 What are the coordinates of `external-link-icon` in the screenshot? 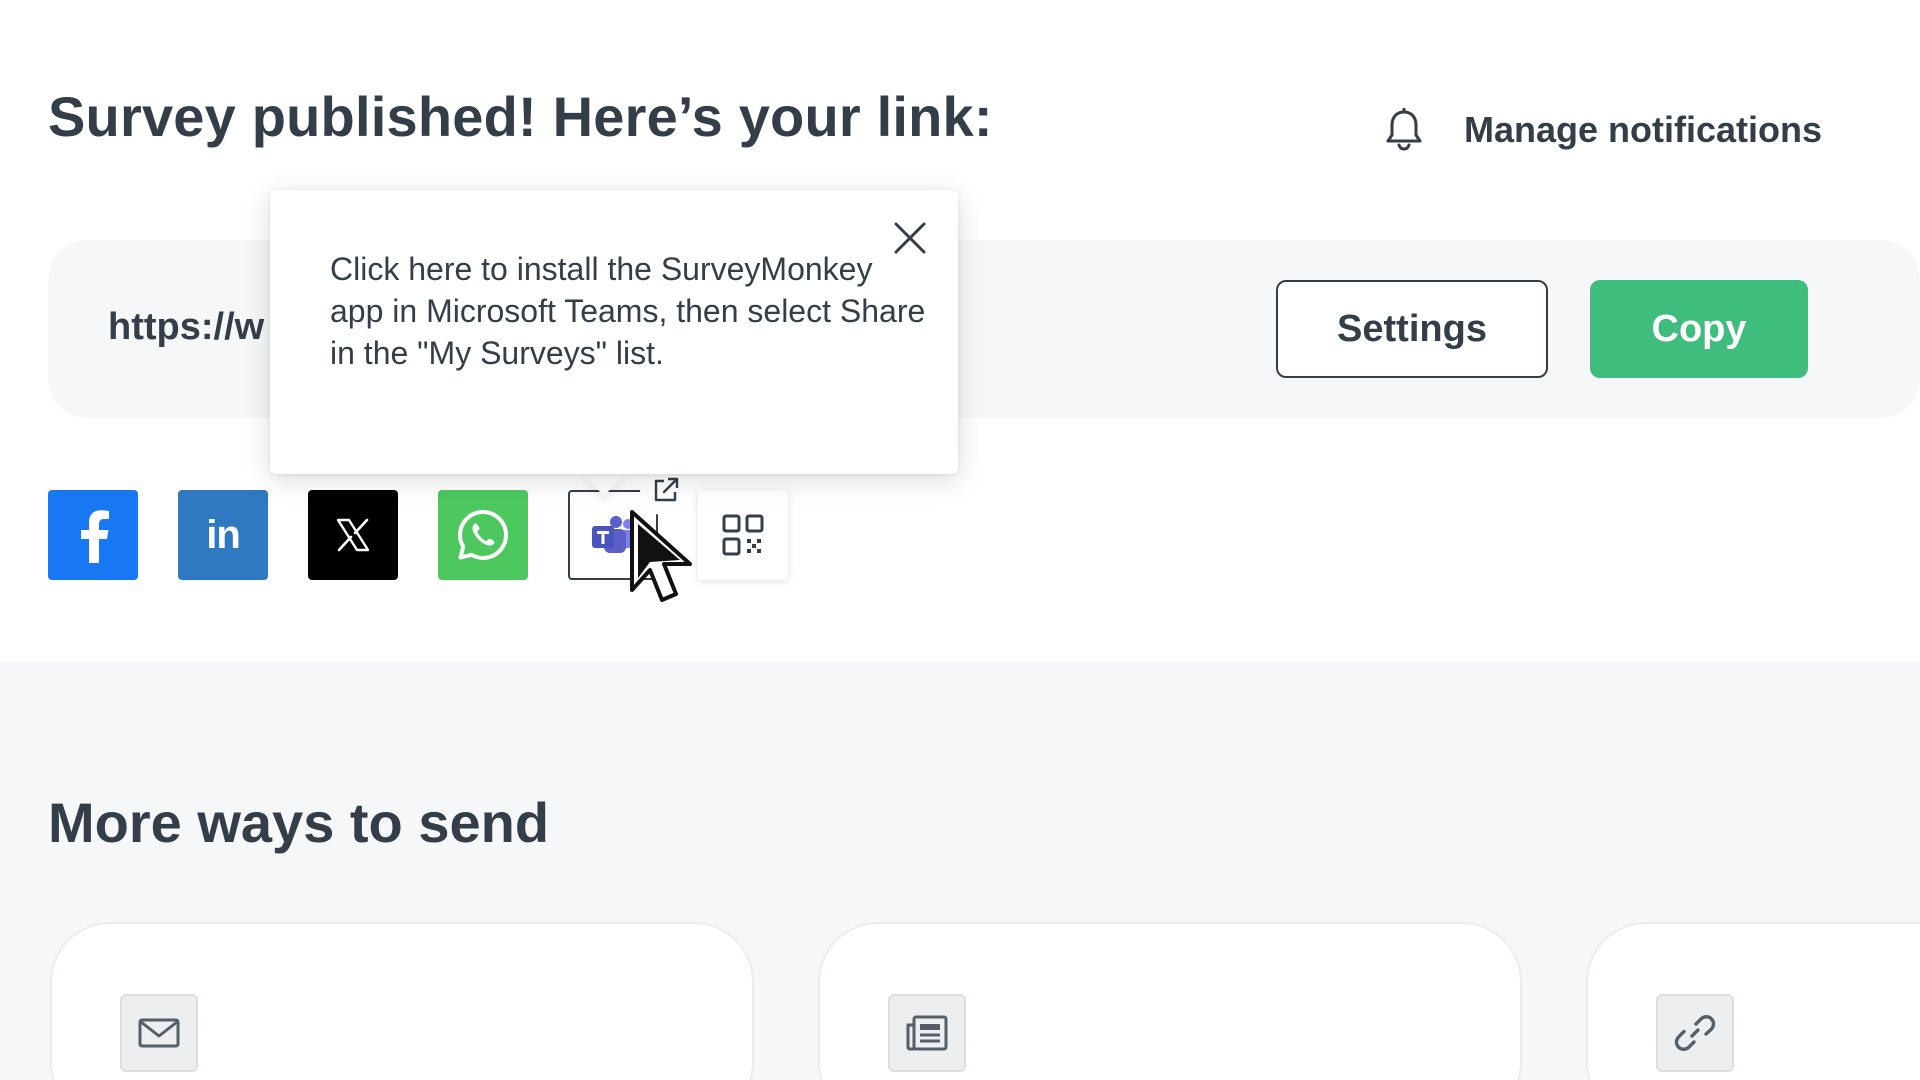 It's located at (666, 489).